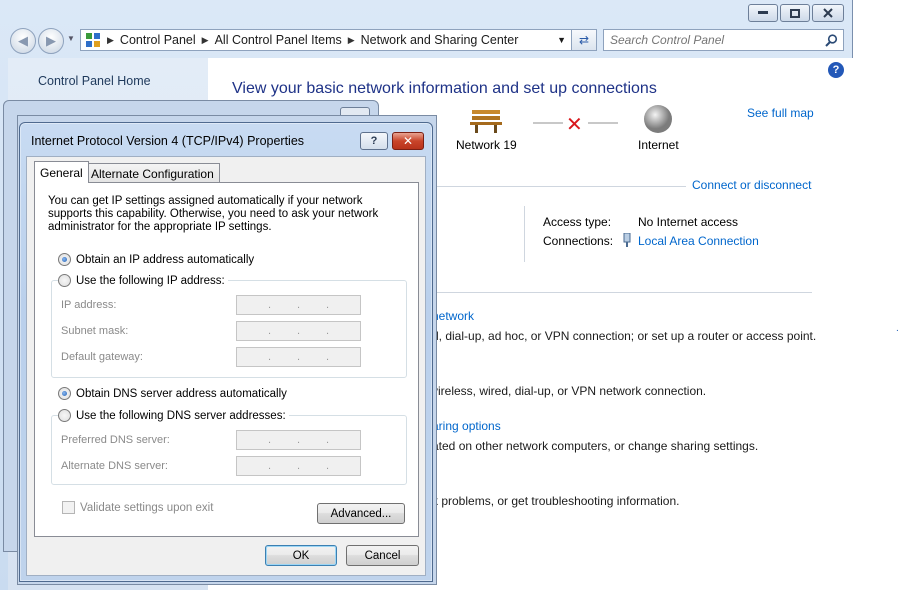 The image size is (899, 590). Describe the element at coordinates (831, 40) in the screenshot. I see `search-icon` at that location.